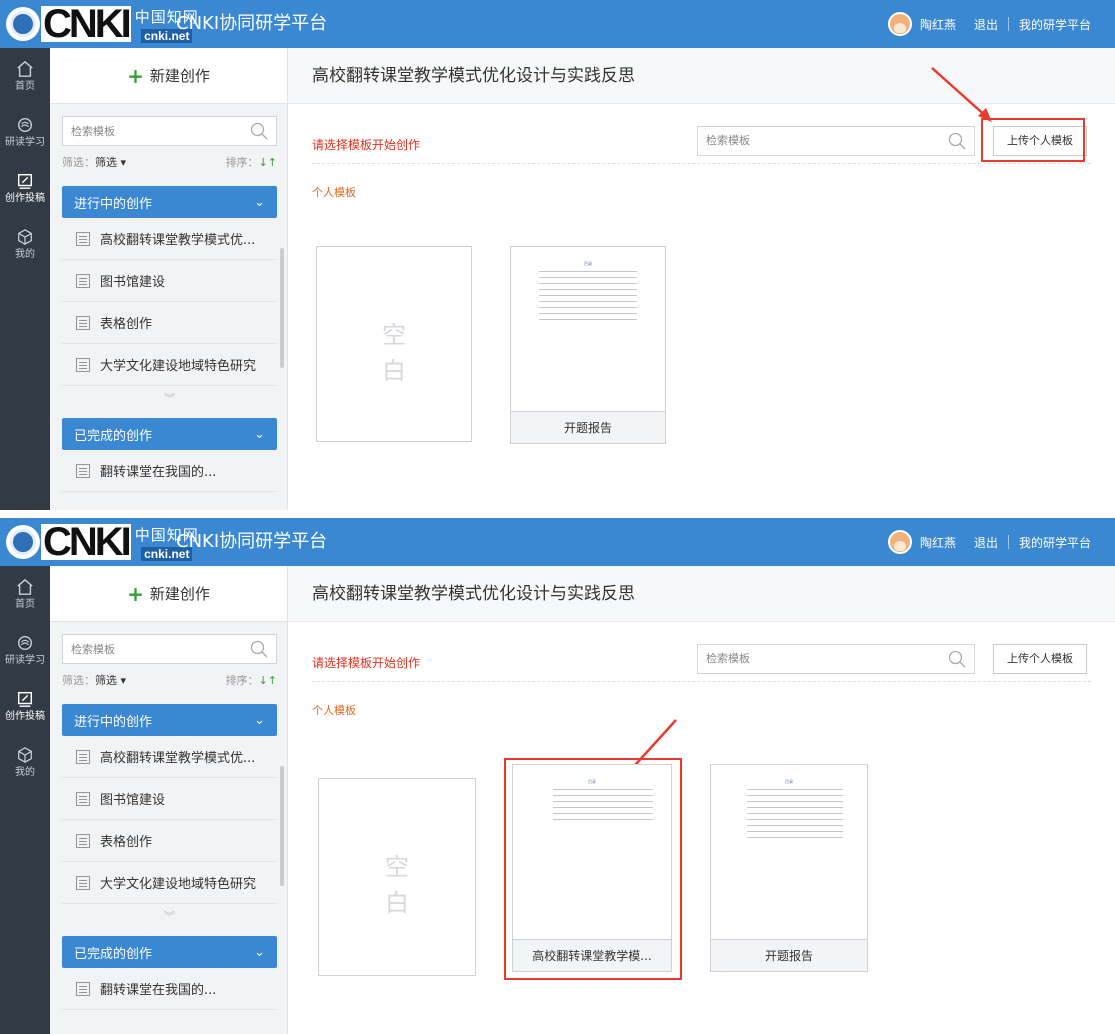 Image resolution: width=1115 pixels, height=1034 pixels. I want to click on panel-separator, so click(557, 514).